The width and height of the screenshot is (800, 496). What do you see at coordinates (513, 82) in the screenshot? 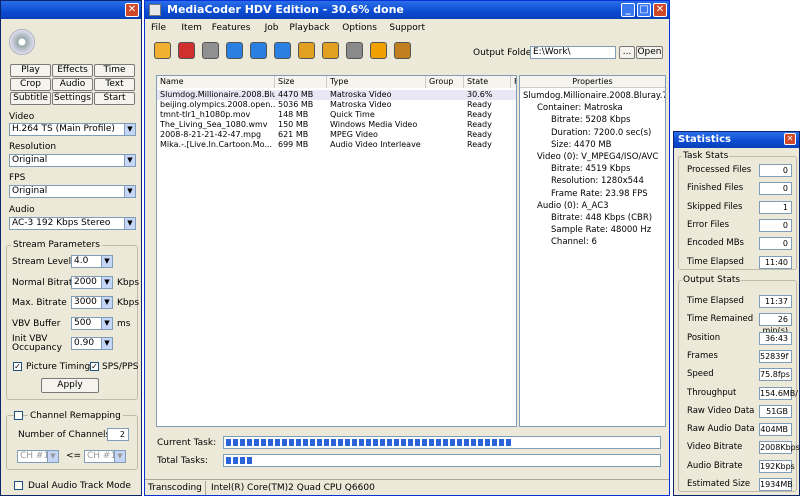
I see `column-f: F` at bounding box center [513, 82].